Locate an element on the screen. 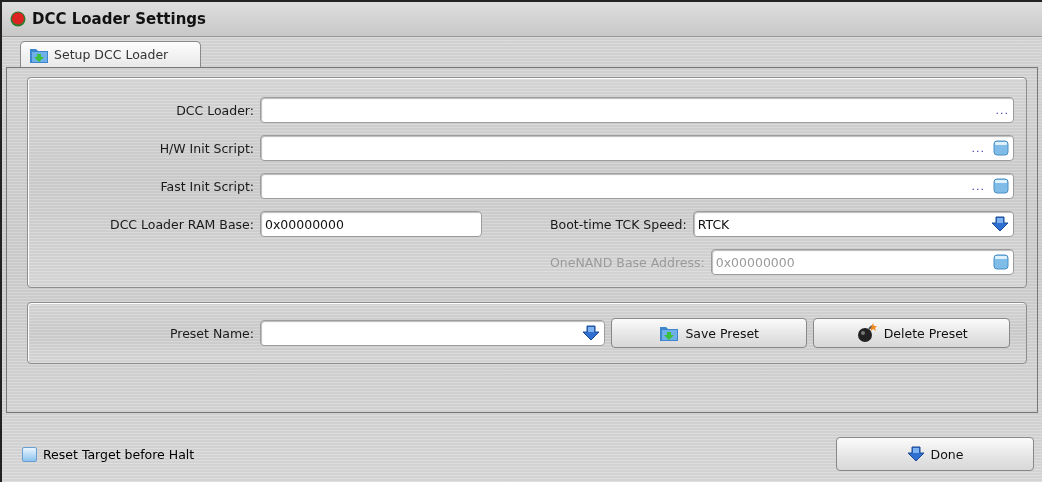 The height and width of the screenshot is (482, 1042). done-button: Done is located at coordinates (935, 454).